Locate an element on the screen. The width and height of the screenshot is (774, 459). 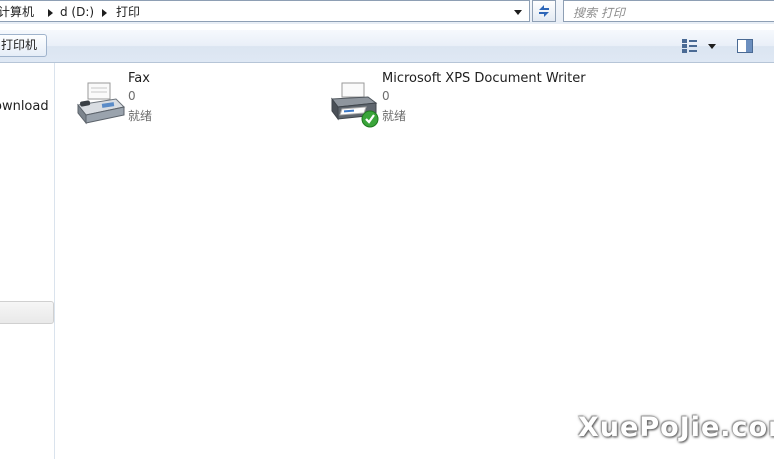
printer-name: Fax is located at coordinates (139, 78).